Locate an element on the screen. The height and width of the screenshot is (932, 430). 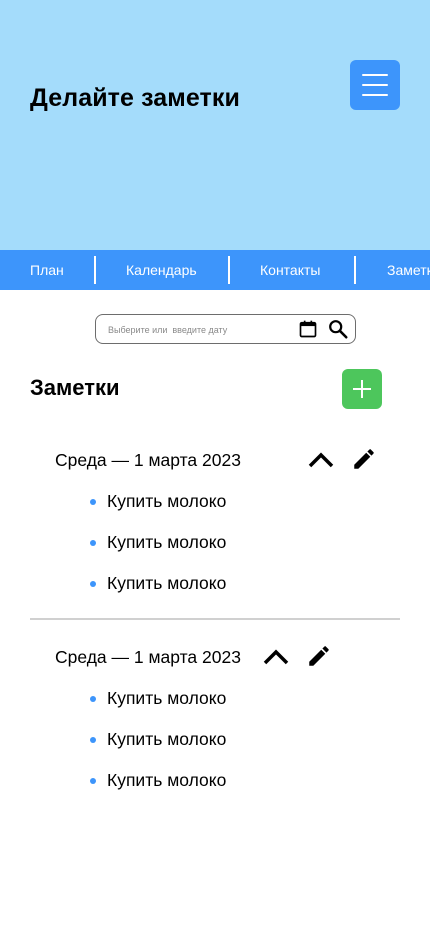
plus-icon is located at coordinates (362, 389).